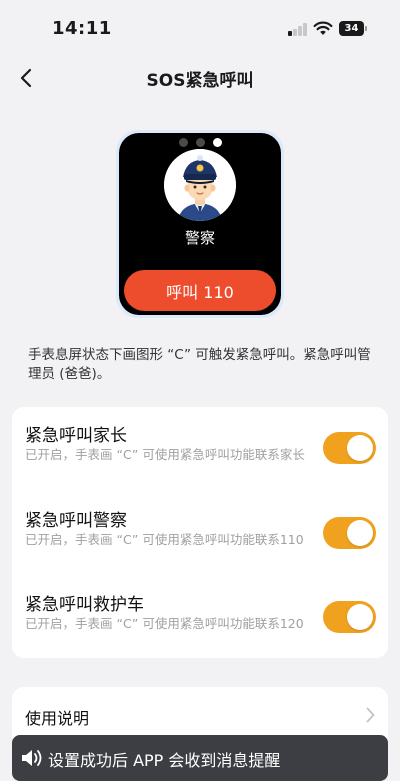 Image resolution: width=400 pixels, height=781 pixels. What do you see at coordinates (200, 81) in the screenshot?
I see `page-title: SOS紧急呼叫` at bounding box center [200, 81].